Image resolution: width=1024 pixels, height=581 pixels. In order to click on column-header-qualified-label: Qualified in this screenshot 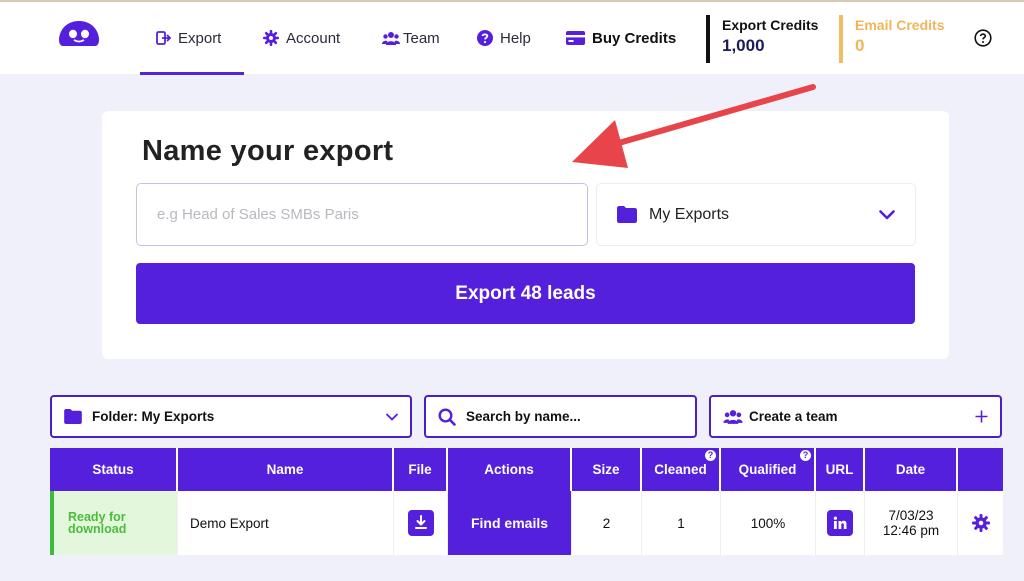, I will do `click(767, 469)`.